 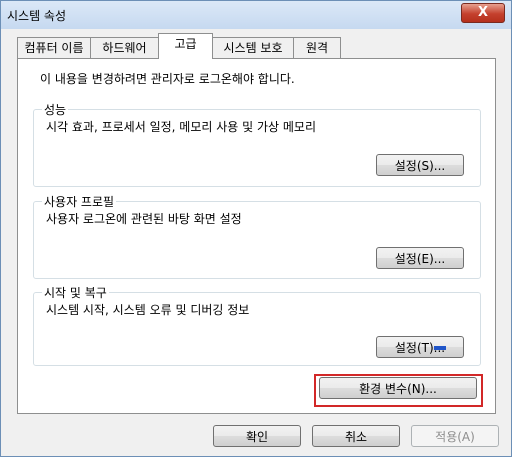 I want to click on window-title: 시스템 속성, so click(x=37, y=16).